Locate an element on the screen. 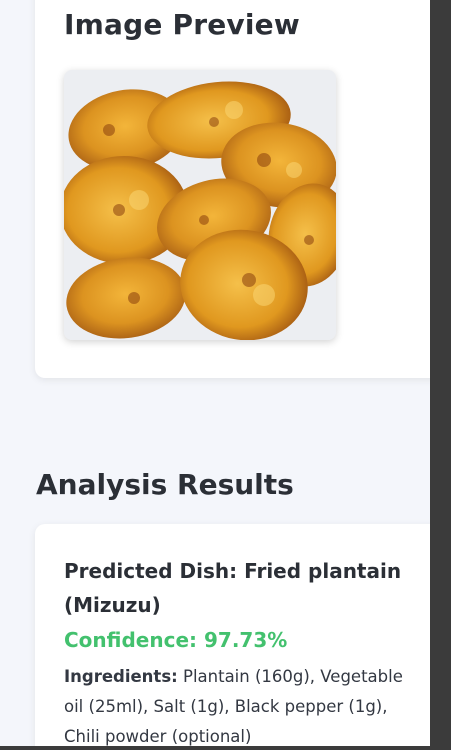 This screenshot has height=750, width=451. predicted-dish-label: Predicted Dish: is located at coordinates (154, 571).